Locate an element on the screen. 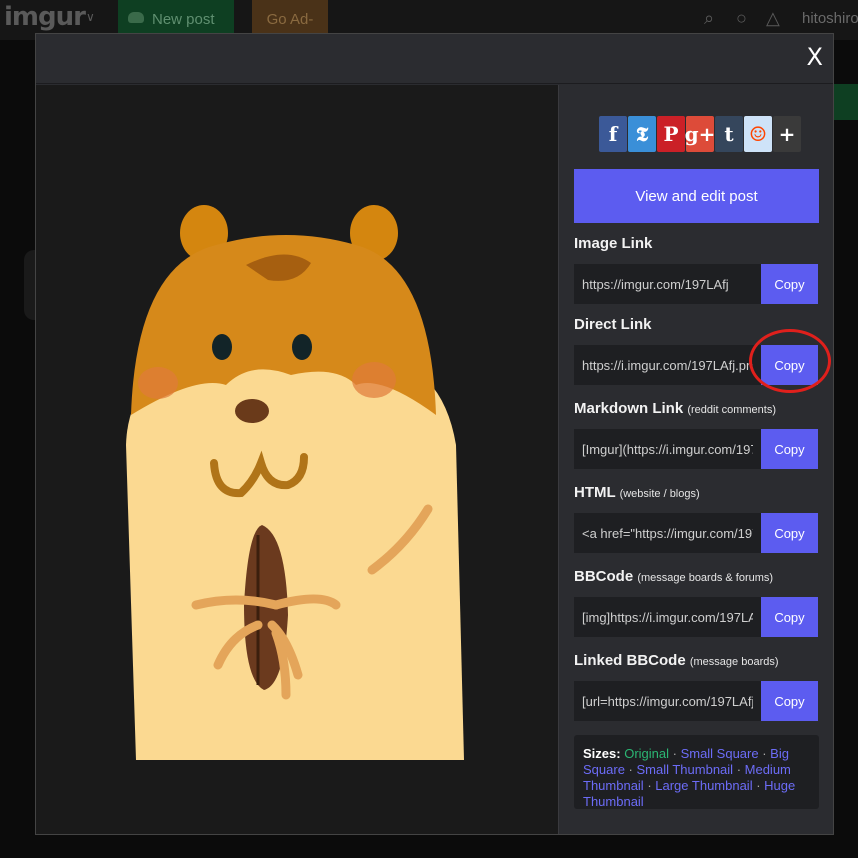  new-post-label: New post is located at coordinates (183, 19).